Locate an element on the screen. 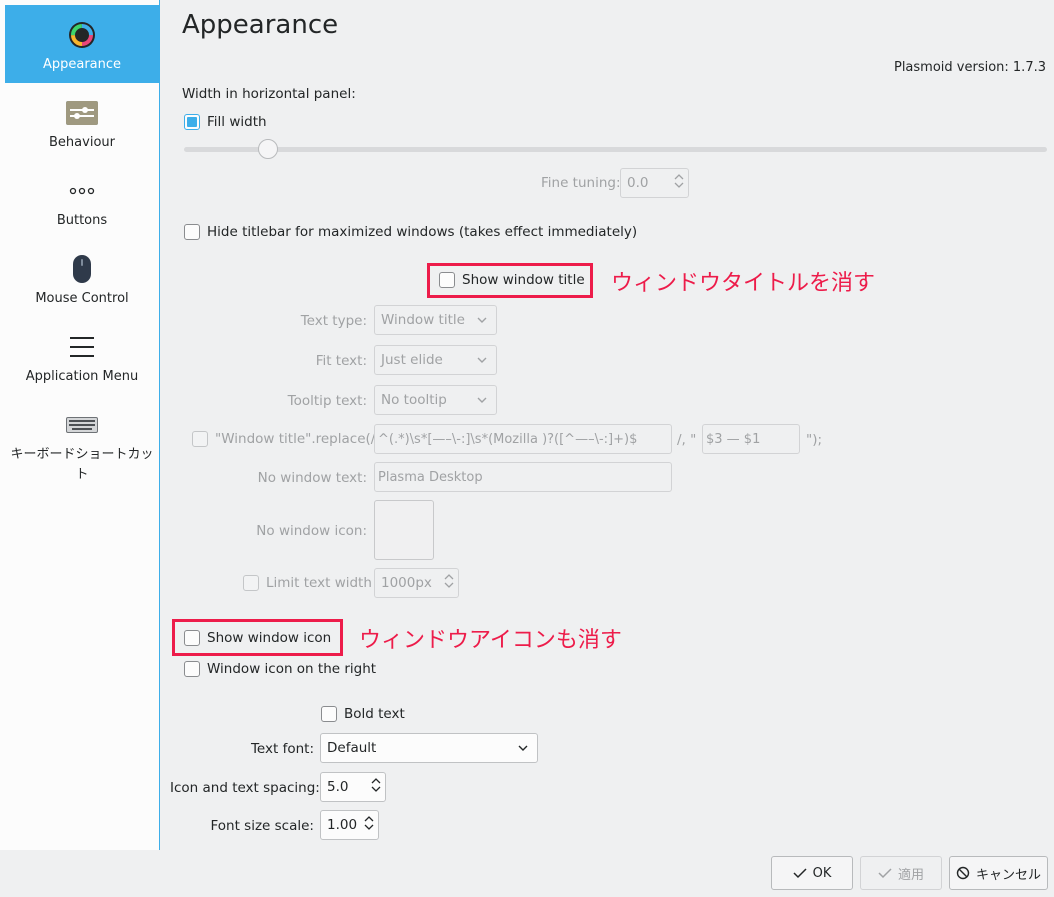 The height and width of the screenshot is (897, 1054). sidebar-item-label: Appearance is located at coordinates (82, 64).